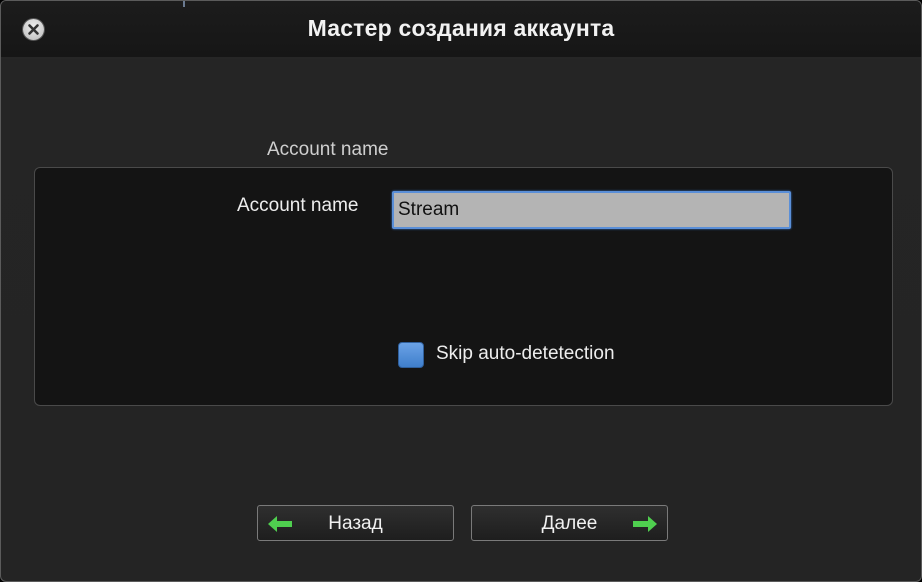  Describe the element at coordinates (411, 355) in the screenshot. I see `skip-auto-detection-checkbox` at that location.